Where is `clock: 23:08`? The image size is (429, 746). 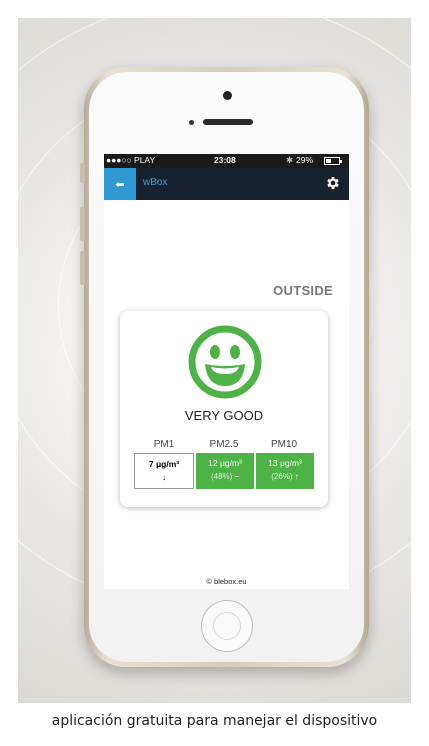 clock: 23:08 is located at coordinates (225, 160).